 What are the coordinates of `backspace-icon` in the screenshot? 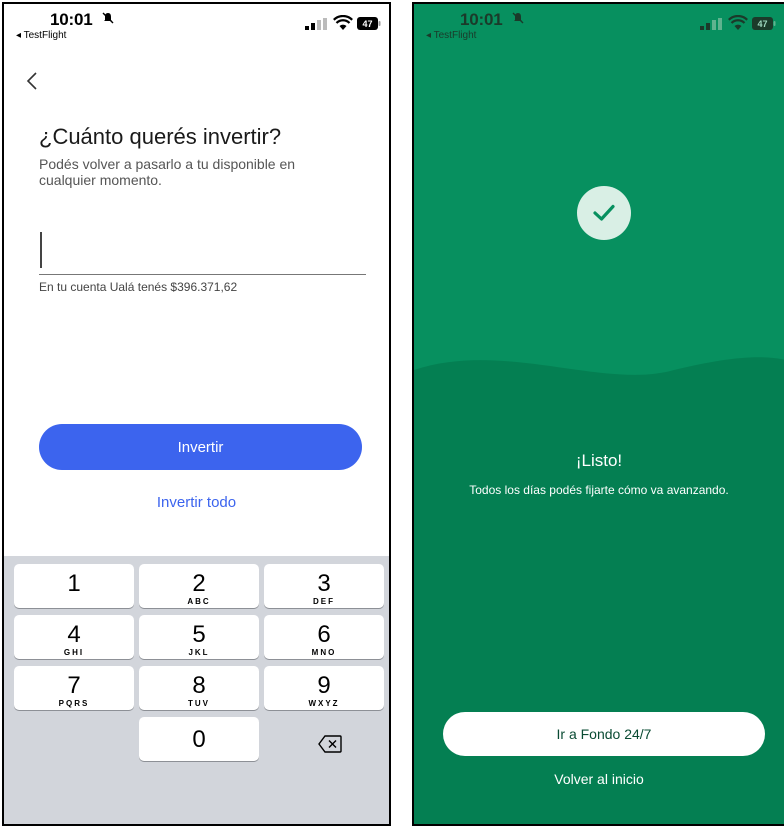 It's located at (330, 744).